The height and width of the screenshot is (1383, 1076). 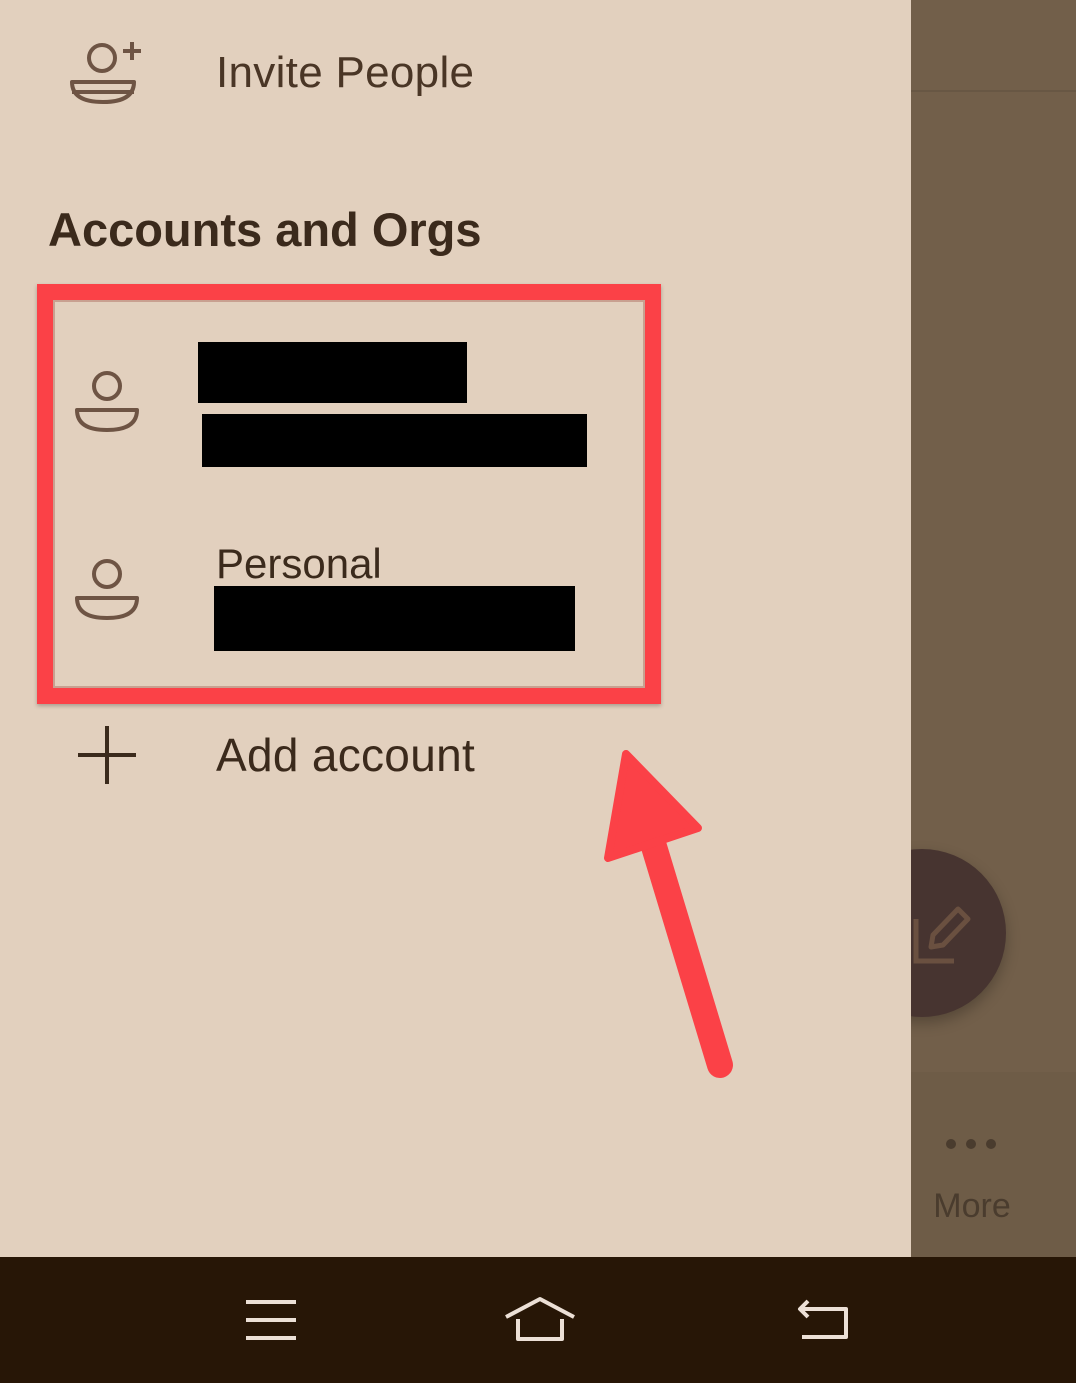 I want to click on more-tab-label: More, so click(x=972, y=1206).